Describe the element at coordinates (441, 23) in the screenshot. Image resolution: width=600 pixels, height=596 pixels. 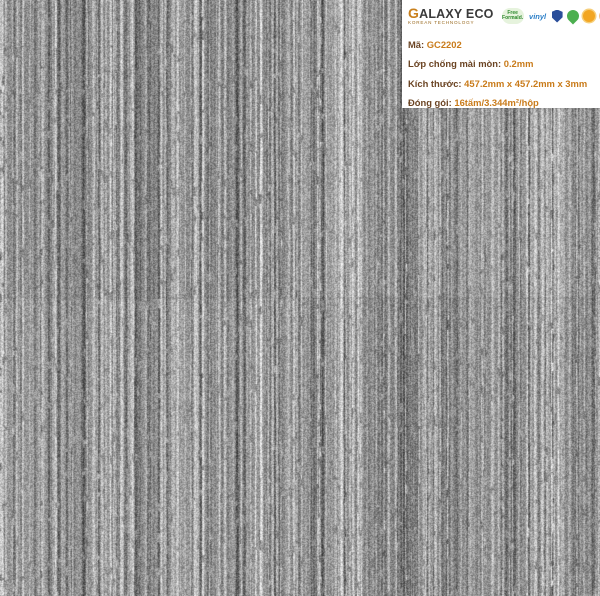
I see `logo-tagline: KOREAN TECHNOLOGY` at that location.